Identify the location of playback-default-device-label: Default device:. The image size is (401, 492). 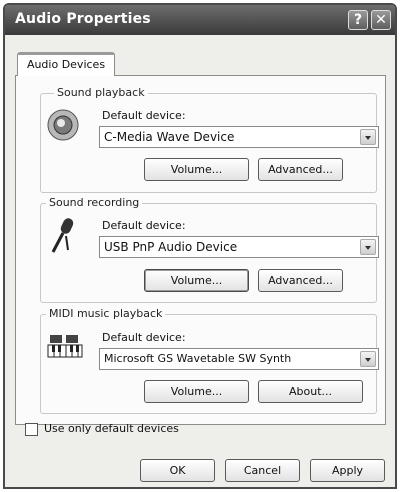
(144, 115).